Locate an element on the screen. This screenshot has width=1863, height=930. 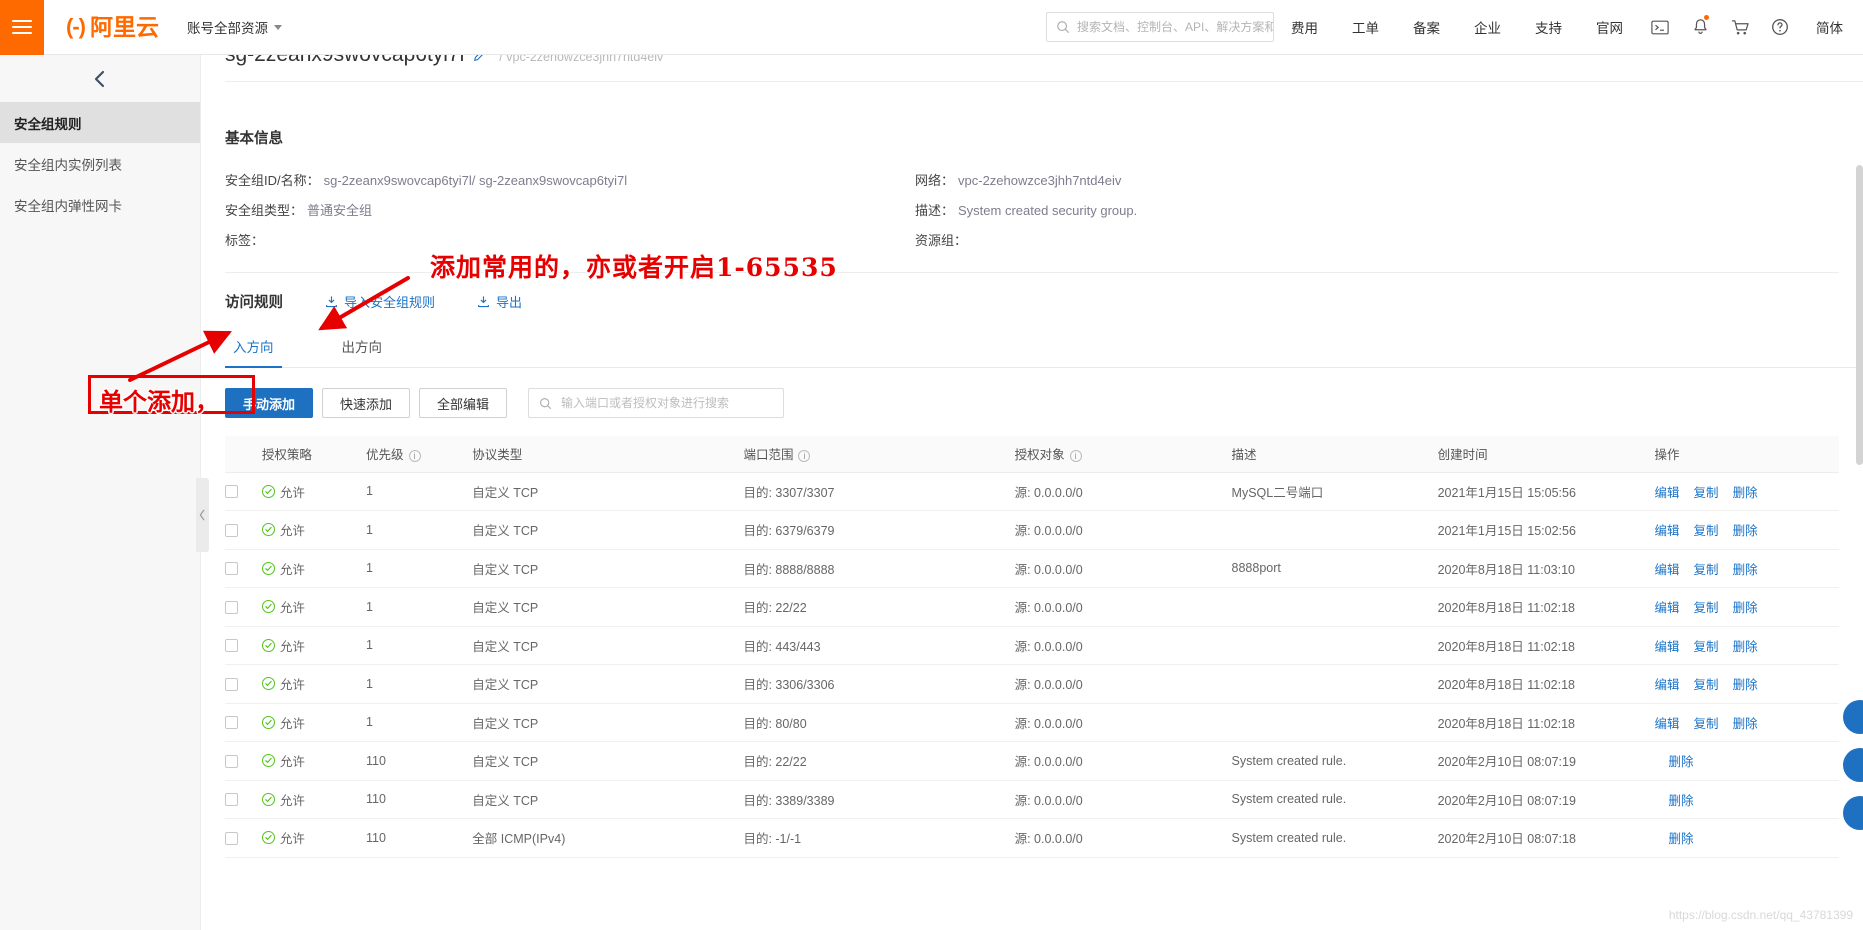
rules-search-input is located at coordinates (671, 403).